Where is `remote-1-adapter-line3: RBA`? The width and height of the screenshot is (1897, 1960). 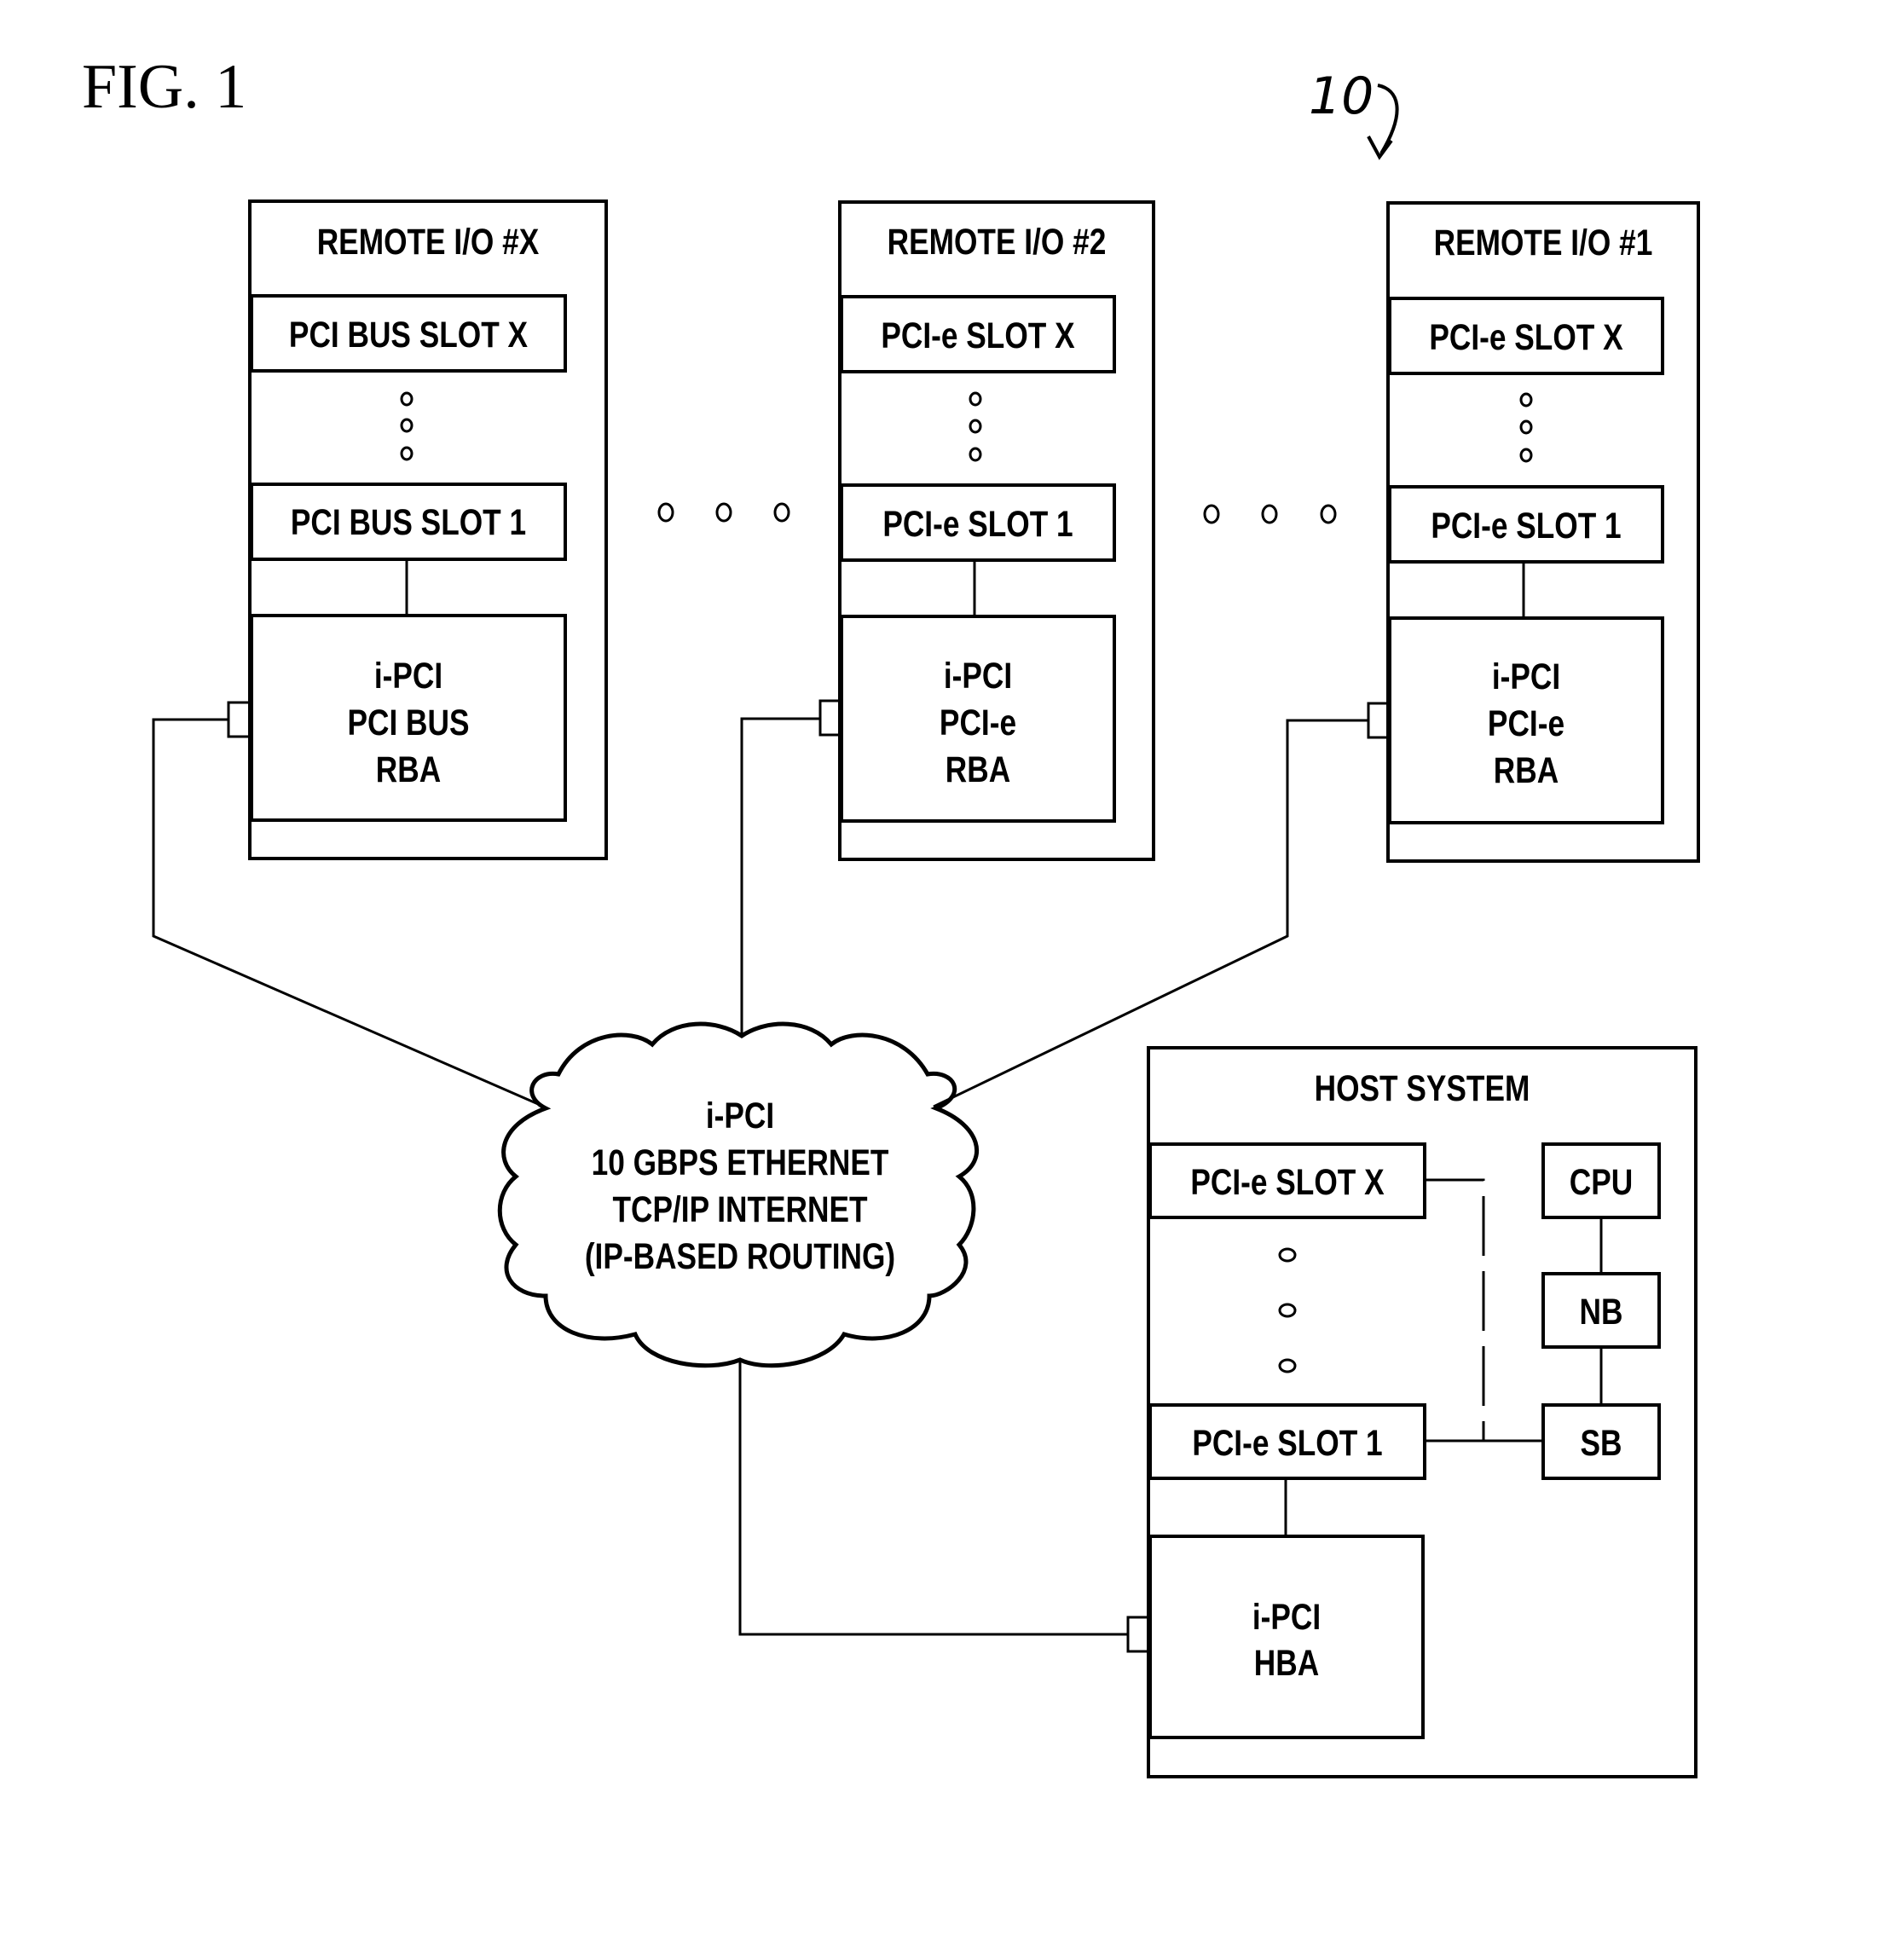
remote-1-adapter-line3: RBA is located at coordinates (1526, 770).